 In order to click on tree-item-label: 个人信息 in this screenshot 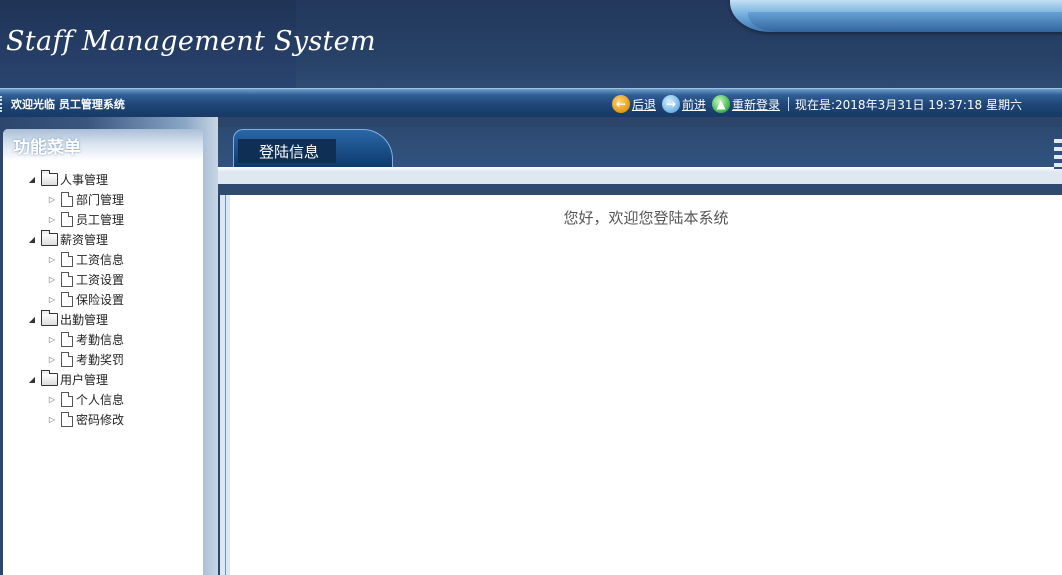, I will do `click(100, 399)`.